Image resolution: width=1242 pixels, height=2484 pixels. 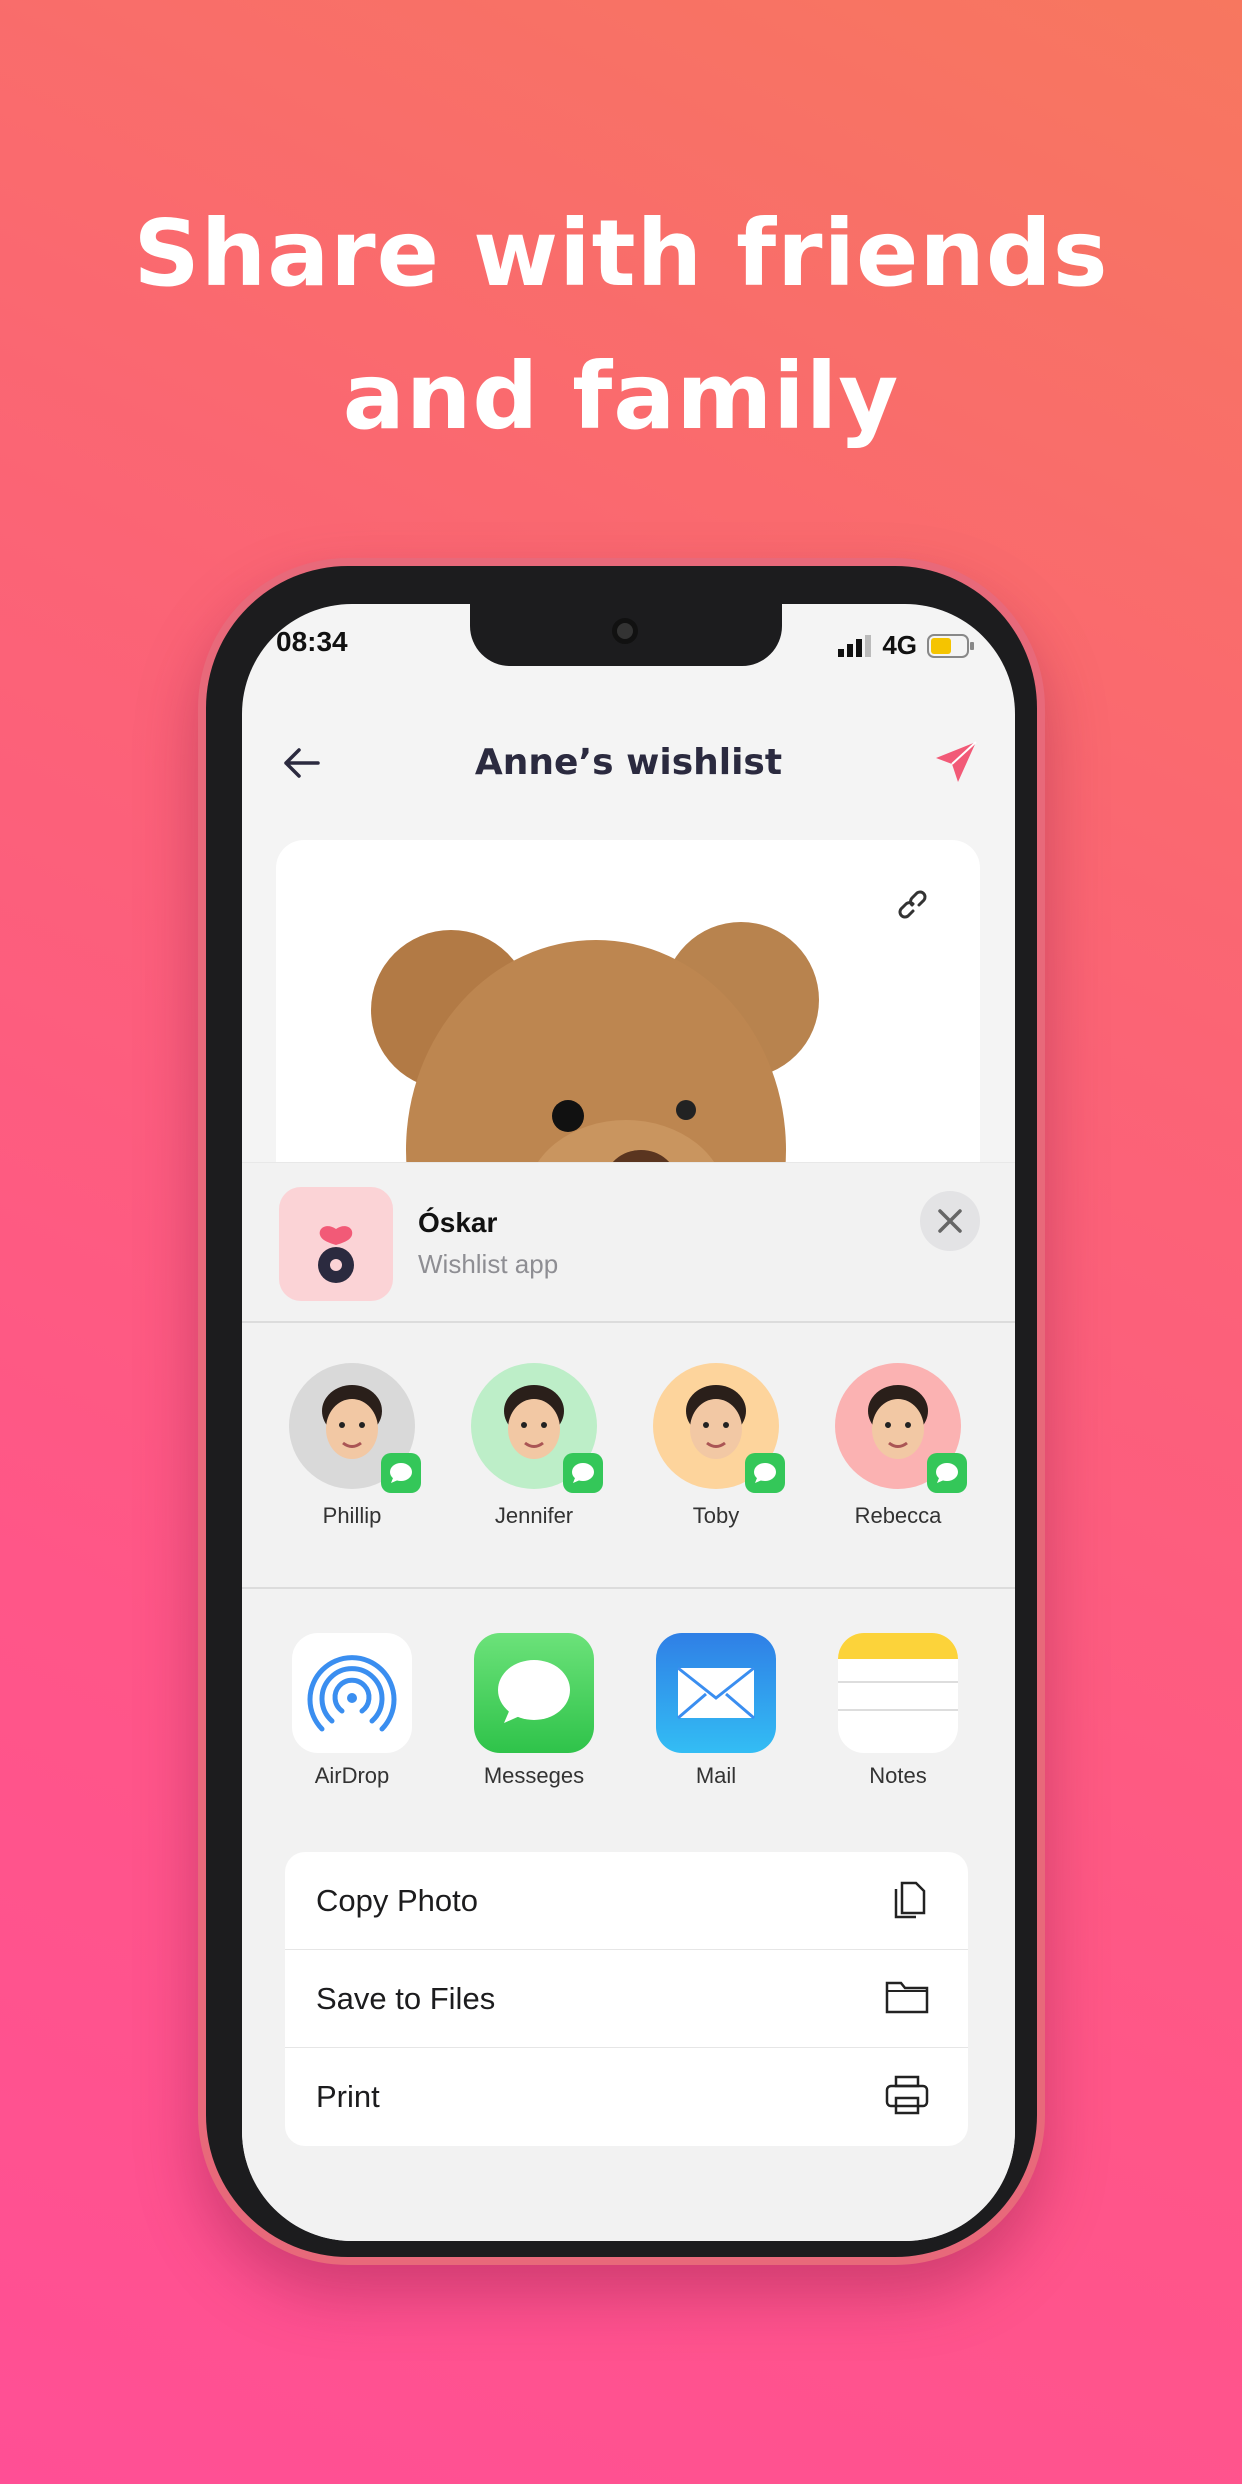 What do you see at coordinates (855, 645) in the screenshot?
I see `signal-icon` at bounding box center [855, 645].